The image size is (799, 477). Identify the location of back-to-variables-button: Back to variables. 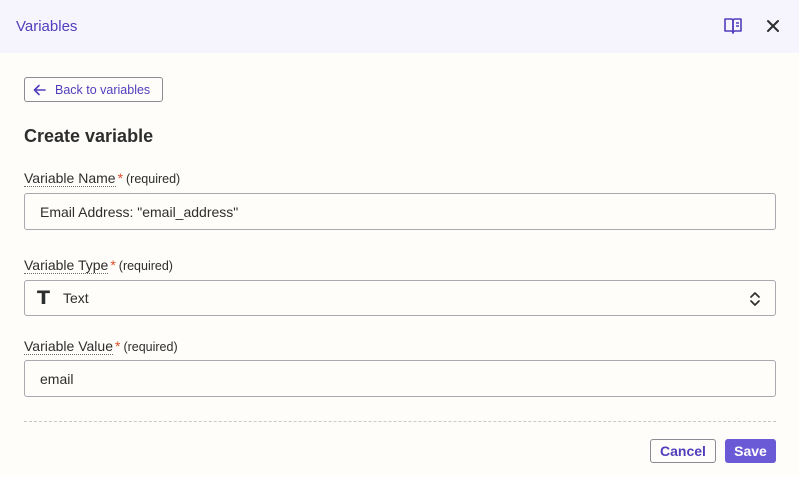
(93, 89).